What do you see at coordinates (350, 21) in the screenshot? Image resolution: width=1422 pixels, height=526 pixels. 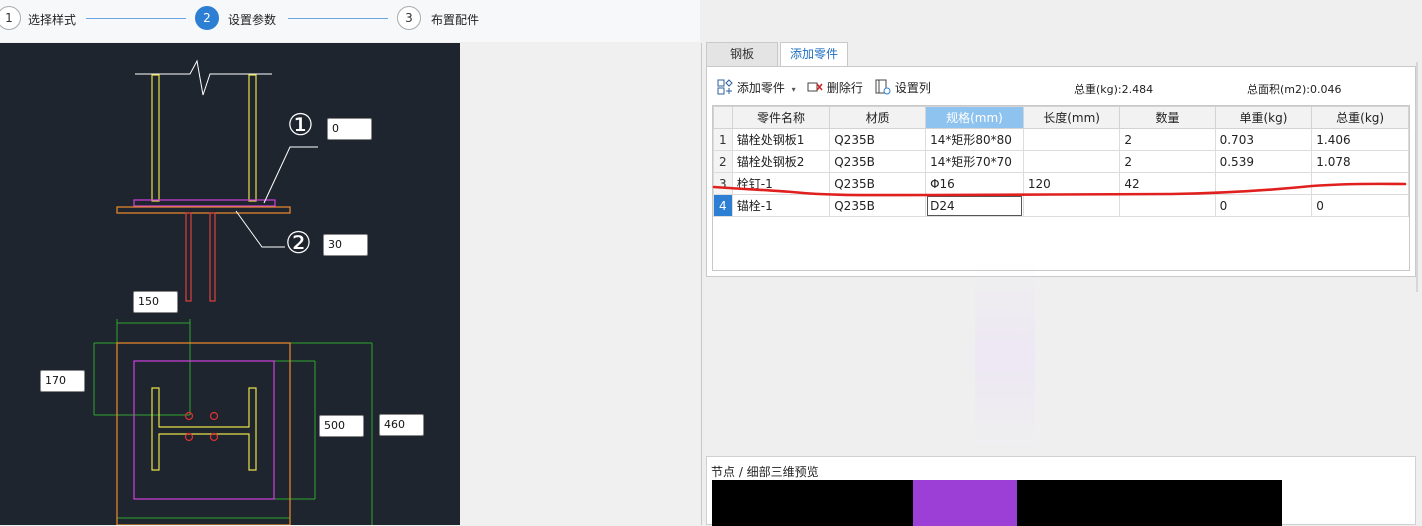 I see `stepper: 1 选择样式 2 设置参数 3 布置配件` at bounding box center [350, 21].